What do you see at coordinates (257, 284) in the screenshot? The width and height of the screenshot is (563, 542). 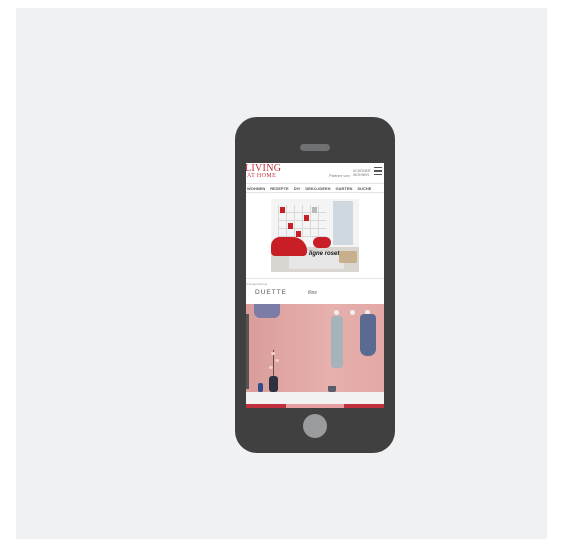 I see `ad-label: Anzeige/Partner` at bounding box center [257, 284].